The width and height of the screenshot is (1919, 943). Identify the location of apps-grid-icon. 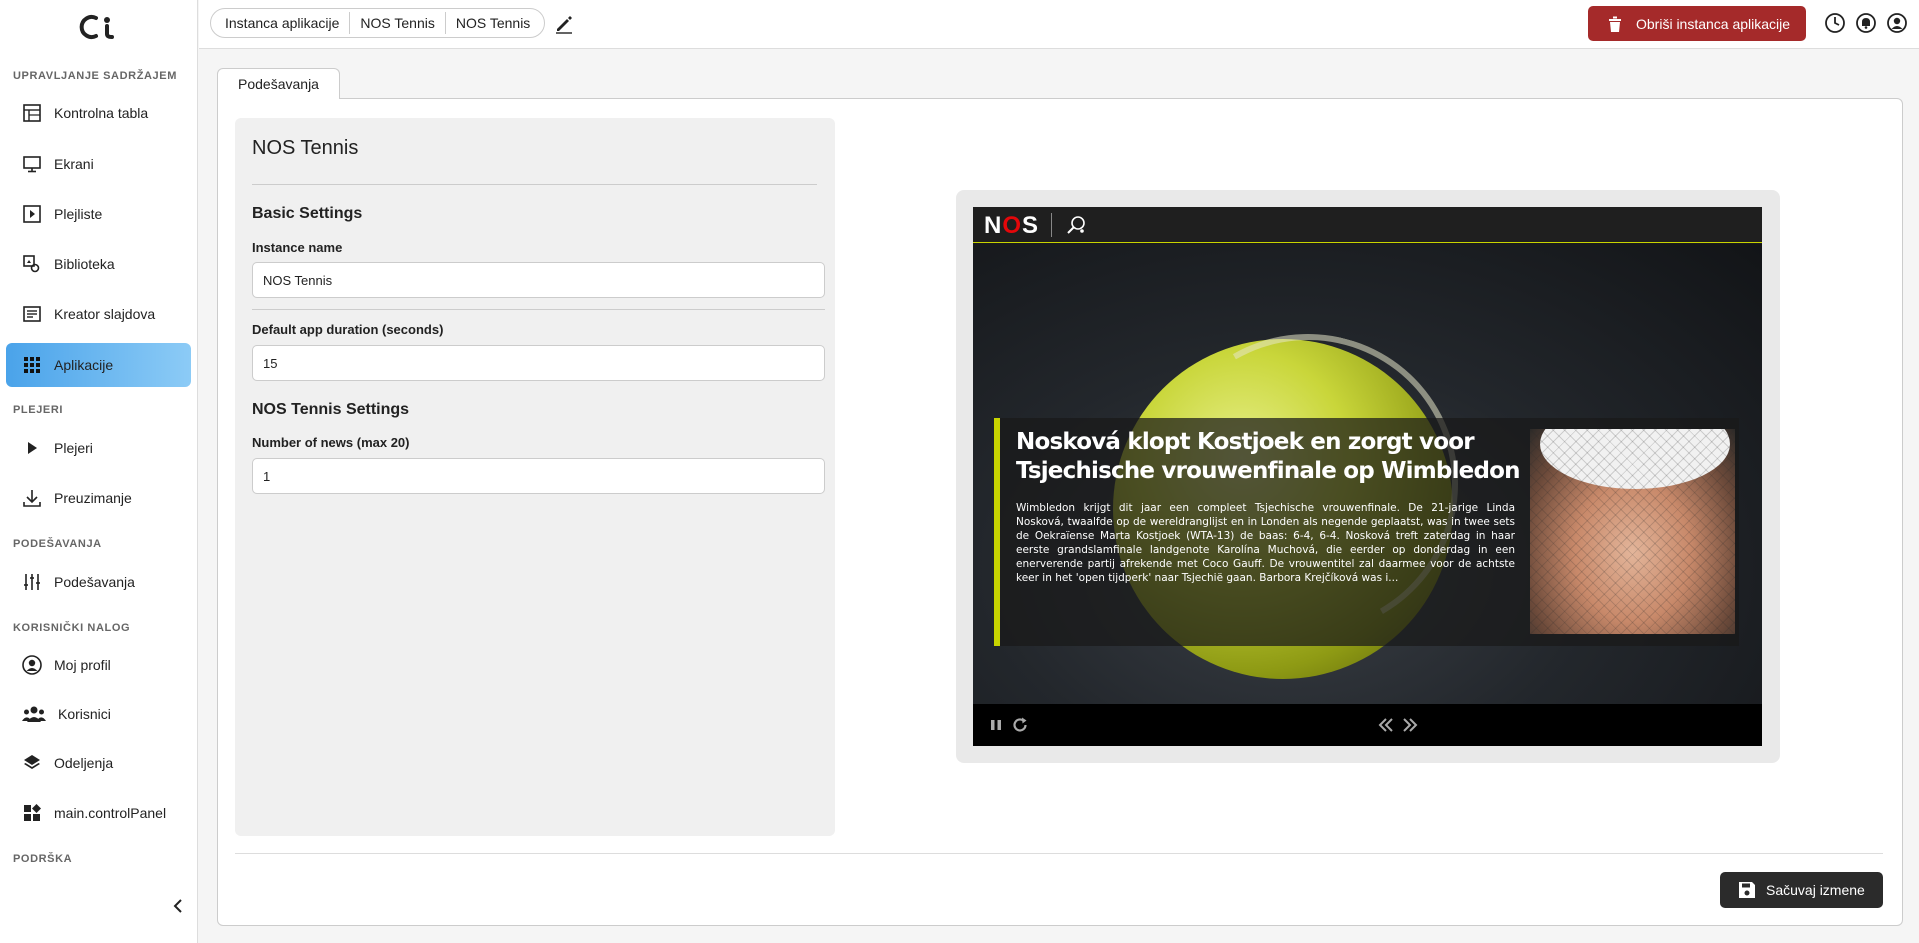
(32, 365).